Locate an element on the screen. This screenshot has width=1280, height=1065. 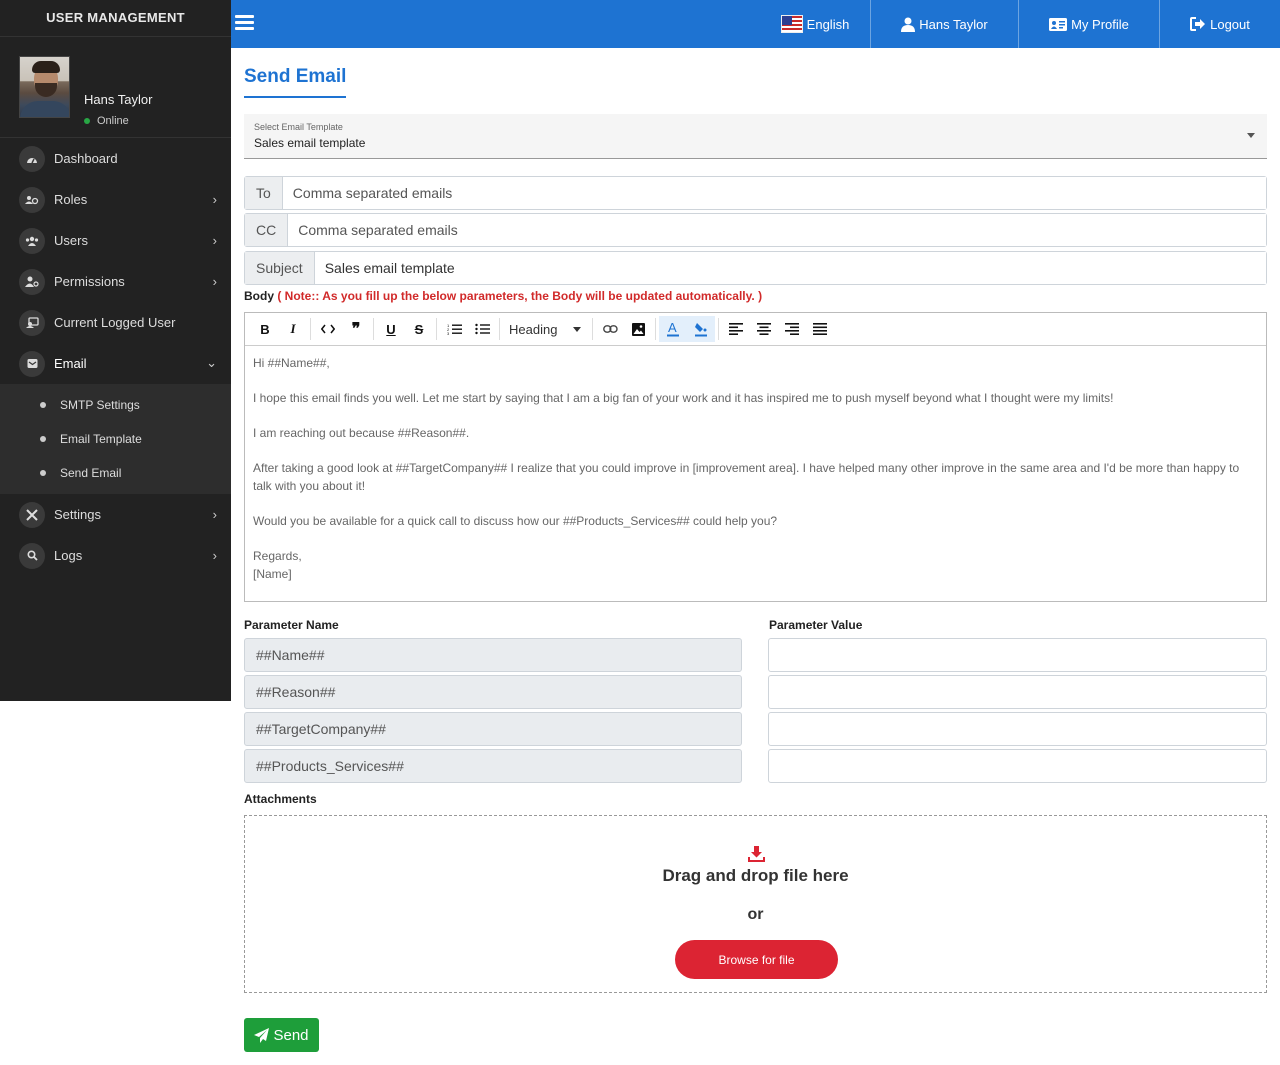
svg-text: 3 is located at coordinates (448, 333).